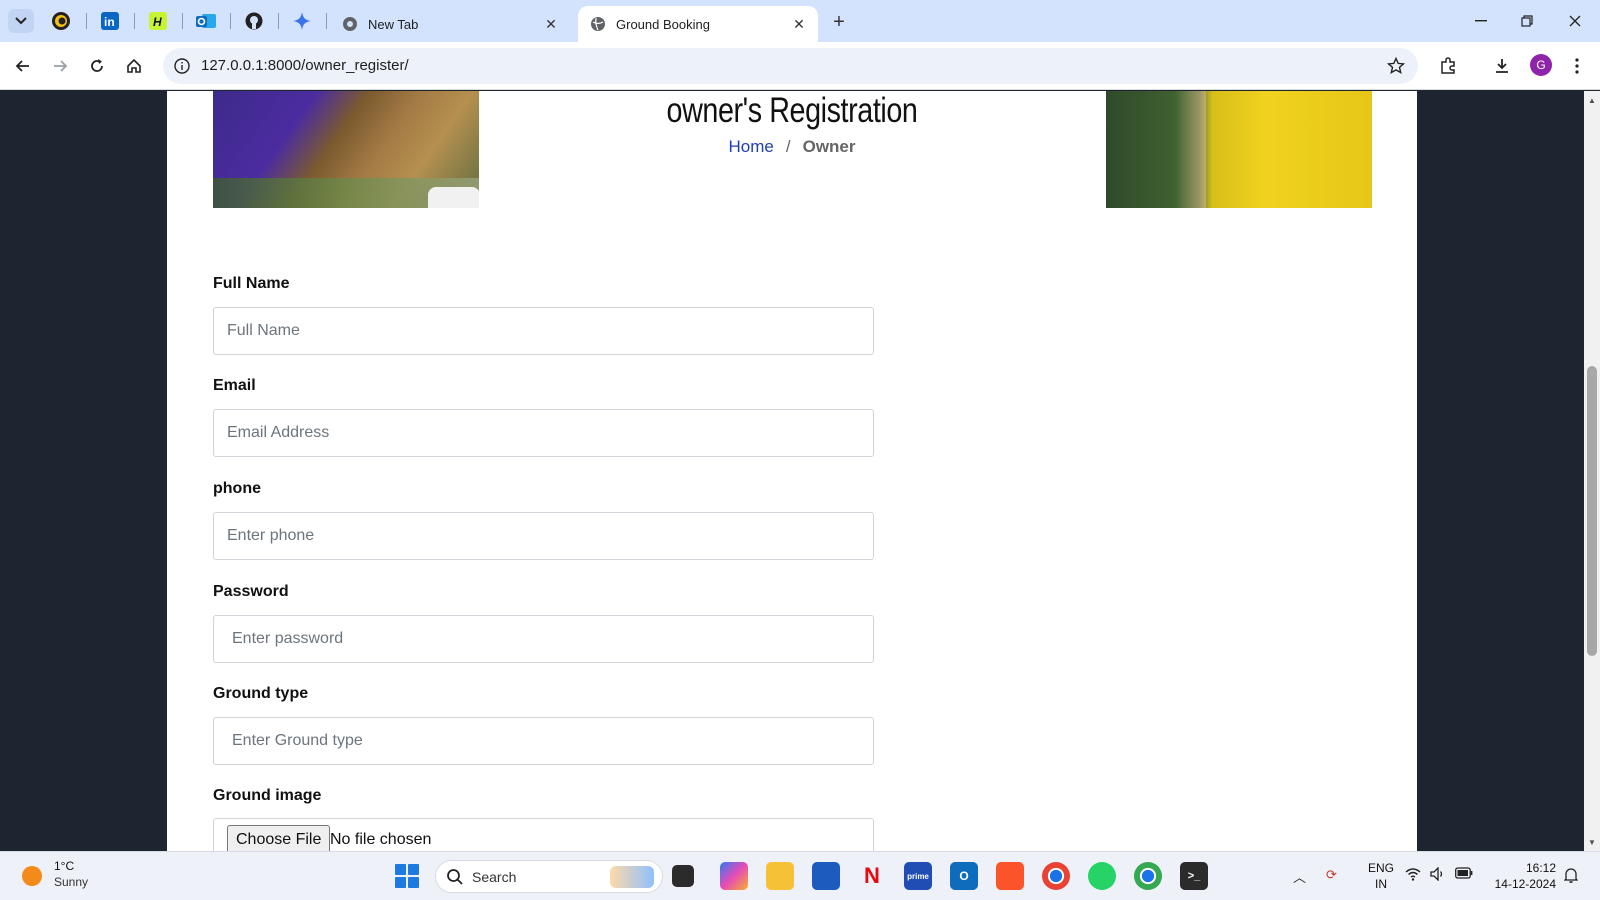  I want to click on pinned-tab-hashnode-icon: H, so click(158, 21).